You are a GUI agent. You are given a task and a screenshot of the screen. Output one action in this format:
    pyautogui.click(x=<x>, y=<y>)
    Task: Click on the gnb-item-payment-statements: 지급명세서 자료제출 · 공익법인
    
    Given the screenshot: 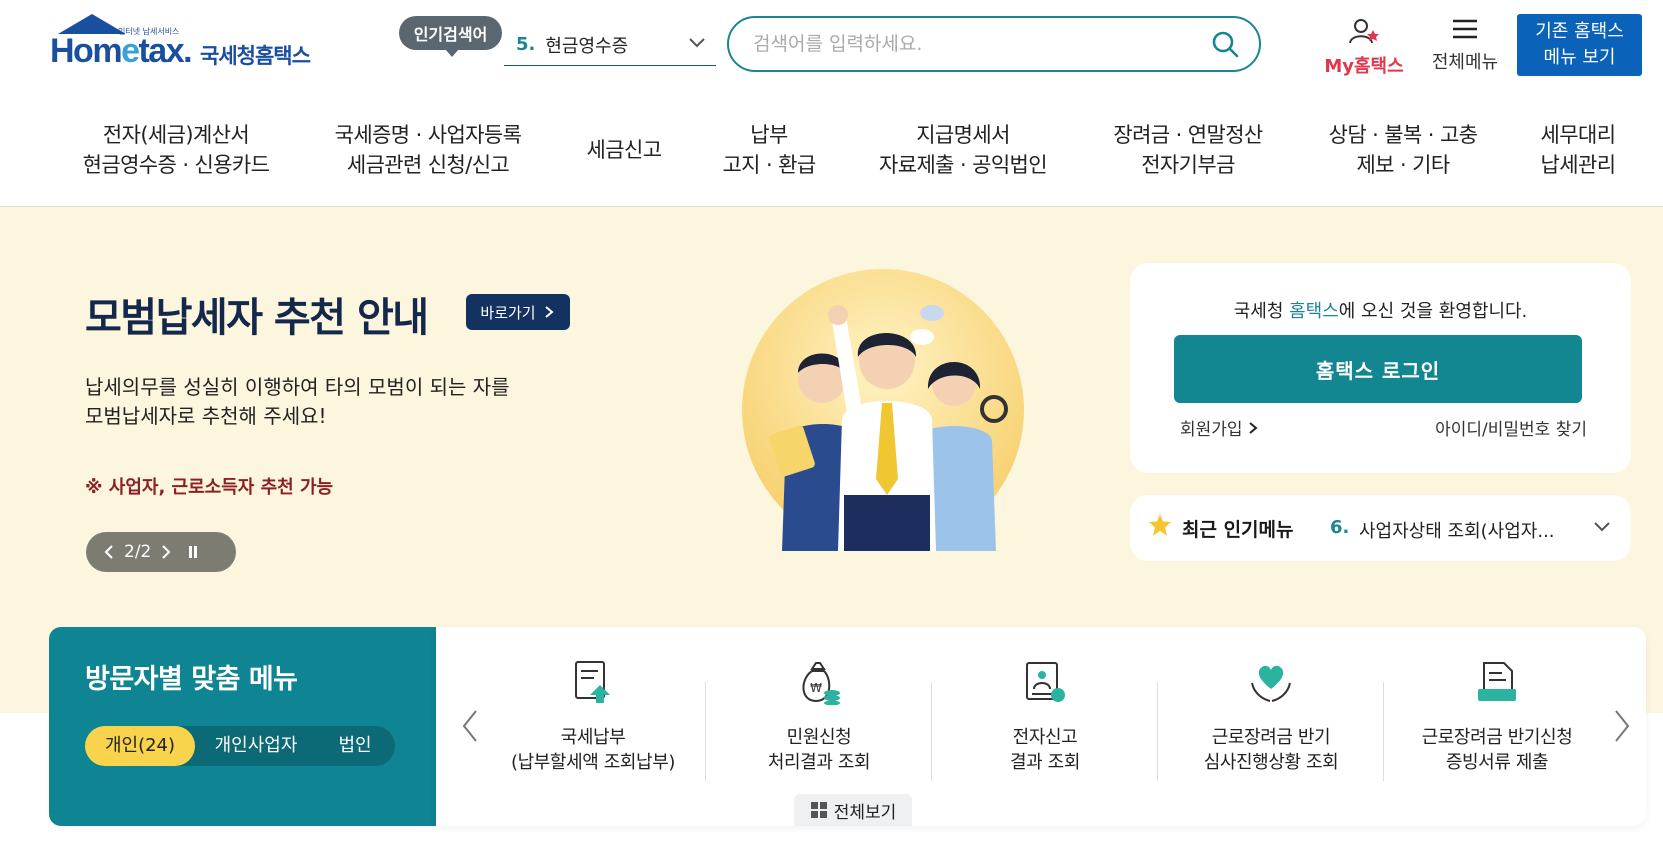 What is the action you would take?
    pyautogui.click(x=963, y=150)
    